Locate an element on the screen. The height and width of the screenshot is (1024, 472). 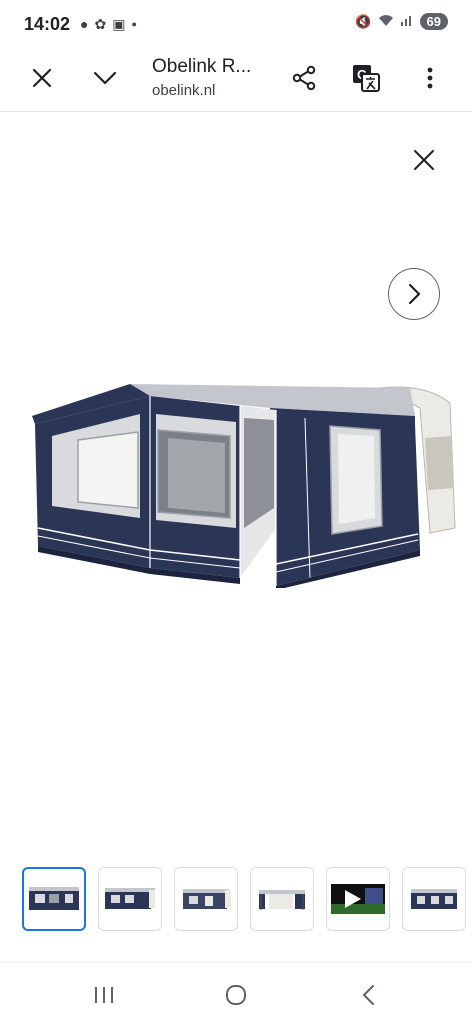
flower-icon: ✿ is located at coordinates (100, 24).